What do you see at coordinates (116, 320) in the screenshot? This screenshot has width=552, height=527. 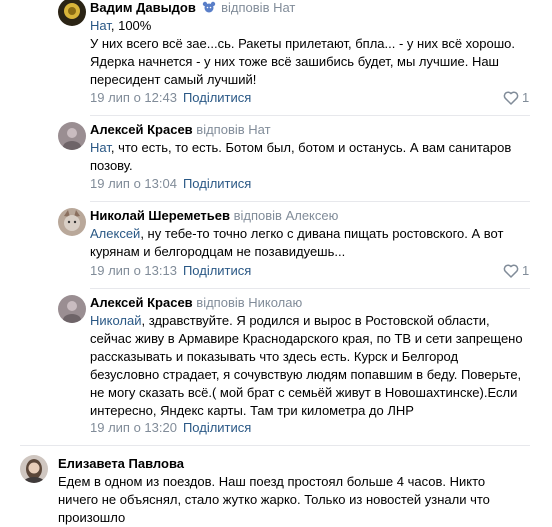 I see `mention-link: Николай` at bounding box center [116, 320].